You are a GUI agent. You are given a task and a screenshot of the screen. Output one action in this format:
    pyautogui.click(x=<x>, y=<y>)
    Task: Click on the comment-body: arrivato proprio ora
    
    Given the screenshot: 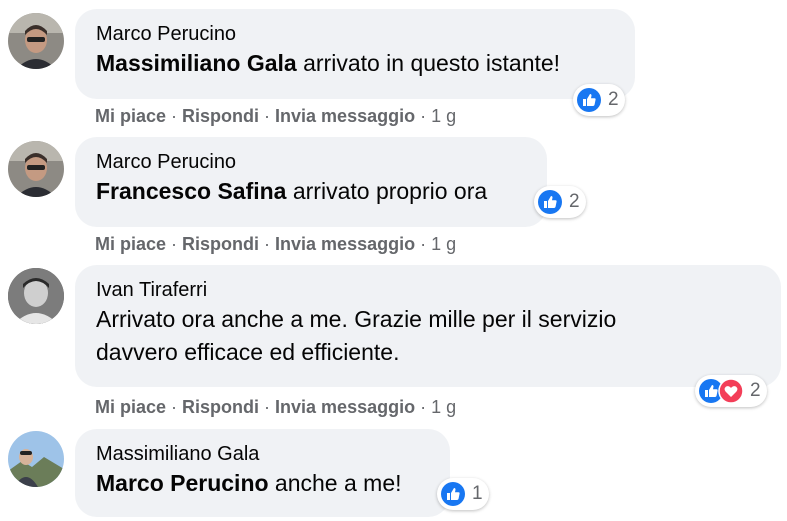 What is the action you would take?
    pyautogui.click(x=387, y=191)
    